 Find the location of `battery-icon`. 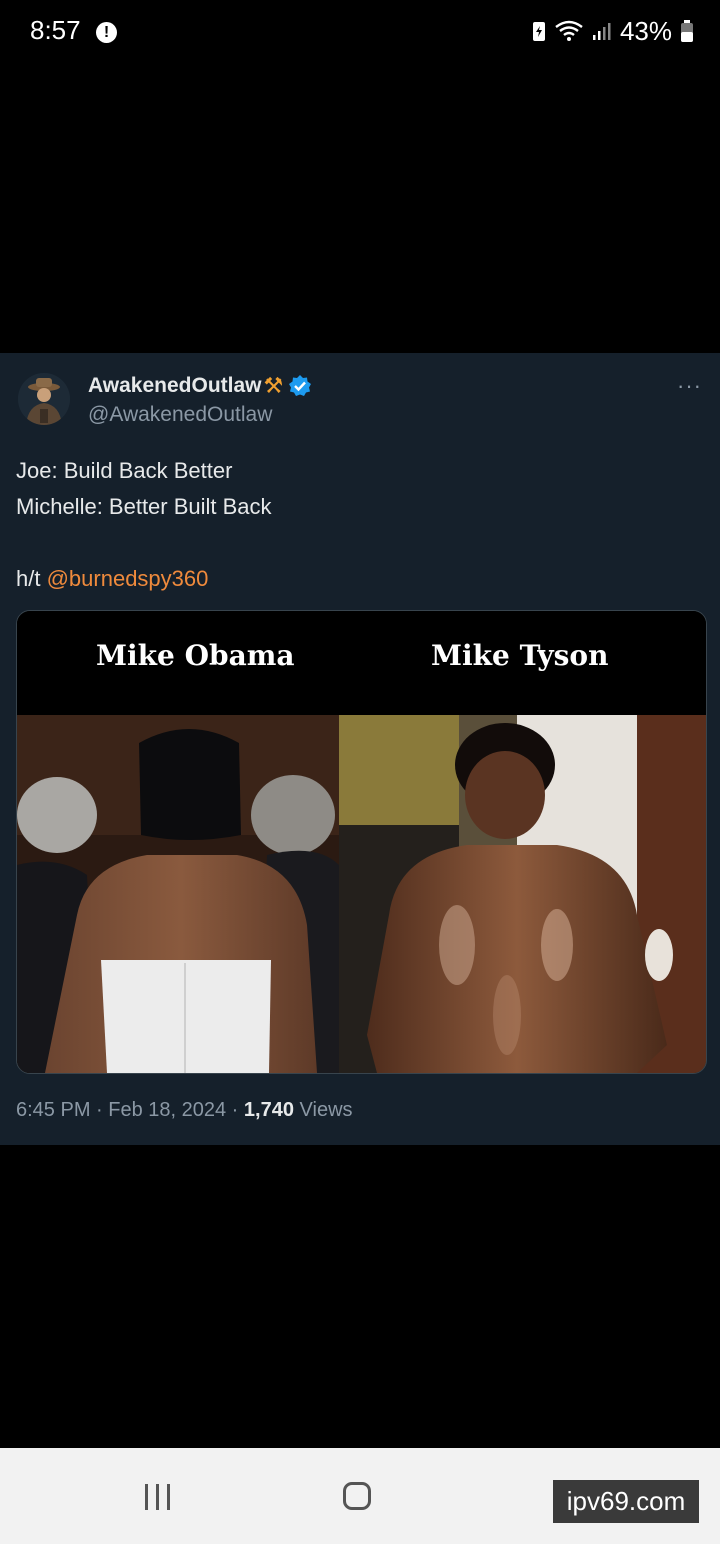

battery-icon is located at coordinates (687, 31).